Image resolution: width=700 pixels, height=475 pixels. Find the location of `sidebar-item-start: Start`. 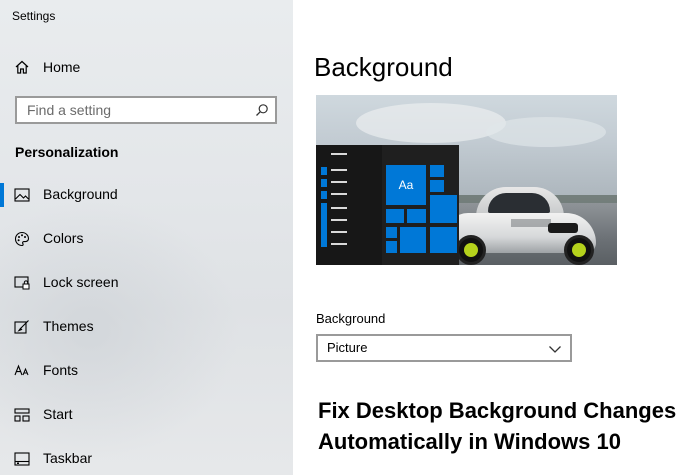

sidebar-item-start: Start is located at coordinates (146, 415).